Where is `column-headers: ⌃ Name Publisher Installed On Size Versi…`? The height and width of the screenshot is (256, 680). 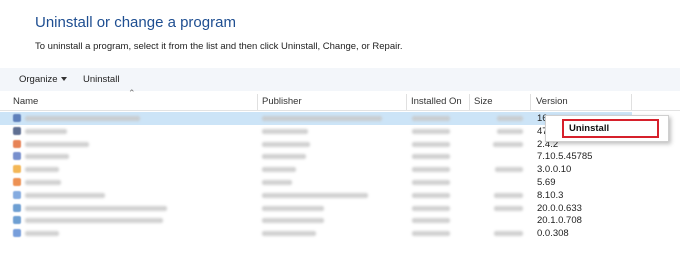
column-headers: ⌃ Name Publisher Installed On Size Versi… is located at coordinates (340, 99).